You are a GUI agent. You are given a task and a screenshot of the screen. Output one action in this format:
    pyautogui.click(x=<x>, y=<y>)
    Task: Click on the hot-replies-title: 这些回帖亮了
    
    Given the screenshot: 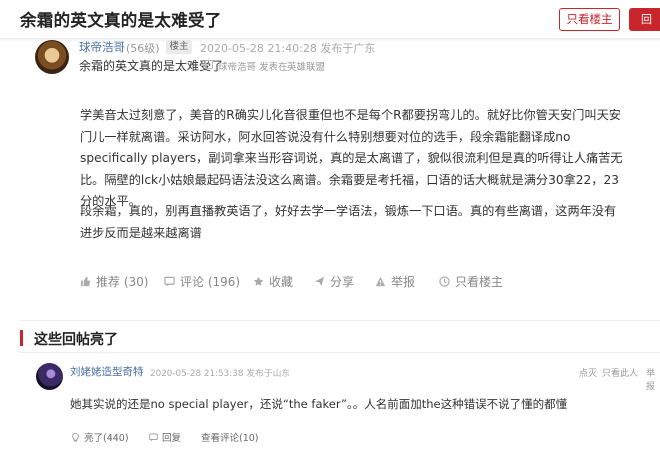 What is the action you would take?
    pyautogui.click(x=76, y=340)
    